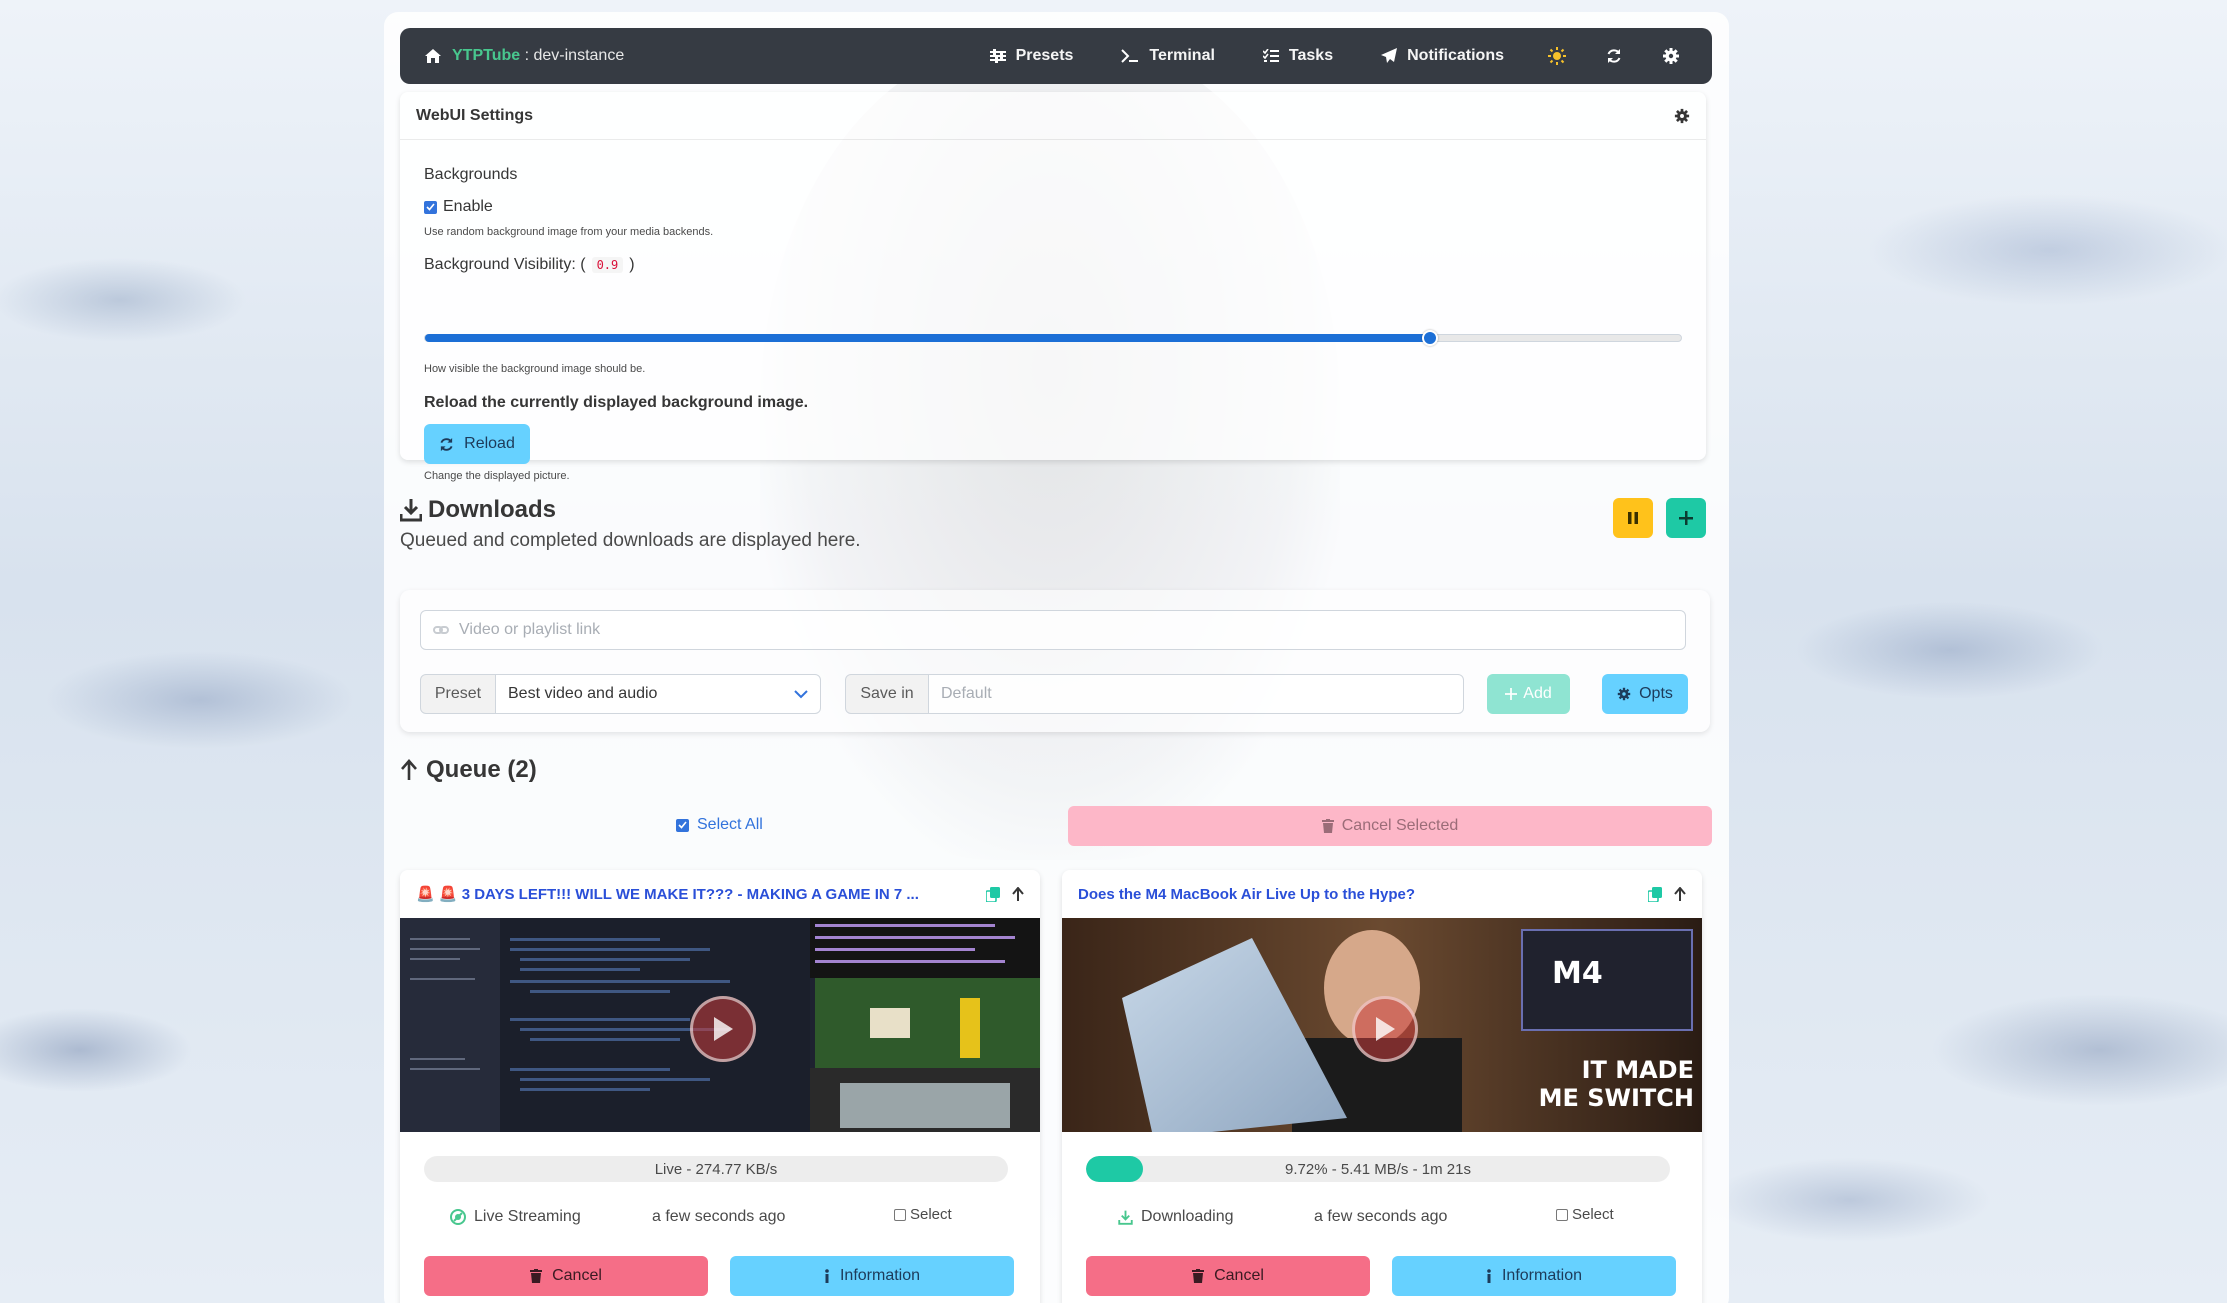  What do you see at coordinates (966, 693) in the screenshot?
I see `save-in-placeholder: Default` at bounding box center [966, 693].